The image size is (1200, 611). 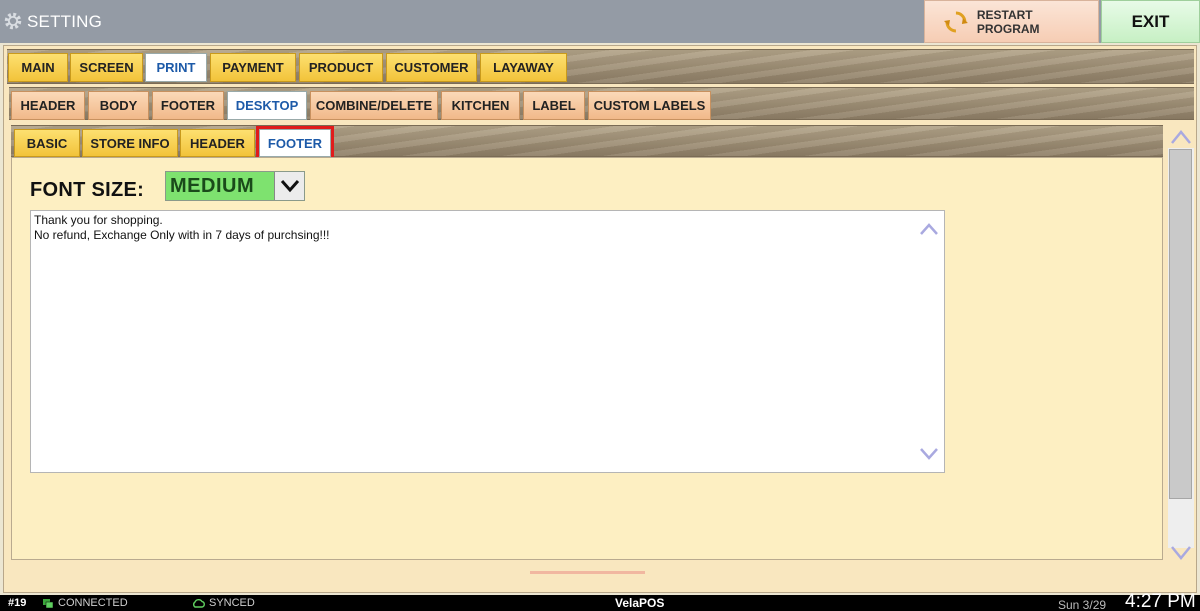 I want to click on tab-label: LAYAWAY, so click(x=523, y=67).